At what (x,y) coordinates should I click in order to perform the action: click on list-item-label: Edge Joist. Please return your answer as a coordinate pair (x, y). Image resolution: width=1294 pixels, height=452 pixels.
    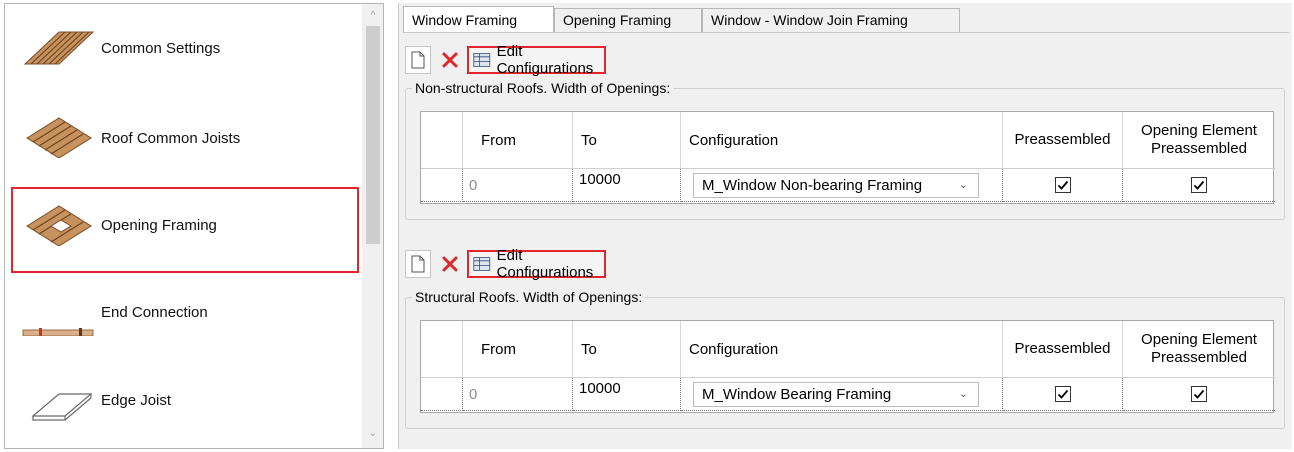
    Looking at the image, I should click on (136, 400).